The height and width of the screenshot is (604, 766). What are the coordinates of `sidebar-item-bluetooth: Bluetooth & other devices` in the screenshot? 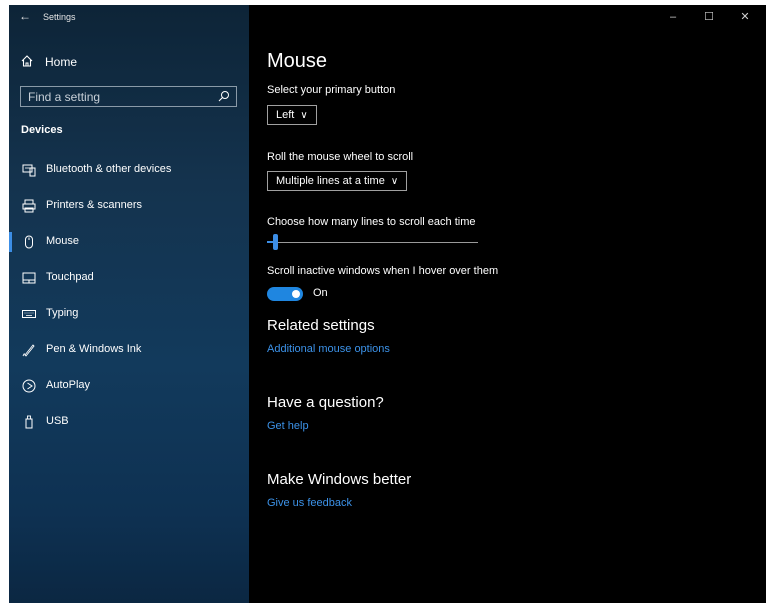 It's located at (129, 170).